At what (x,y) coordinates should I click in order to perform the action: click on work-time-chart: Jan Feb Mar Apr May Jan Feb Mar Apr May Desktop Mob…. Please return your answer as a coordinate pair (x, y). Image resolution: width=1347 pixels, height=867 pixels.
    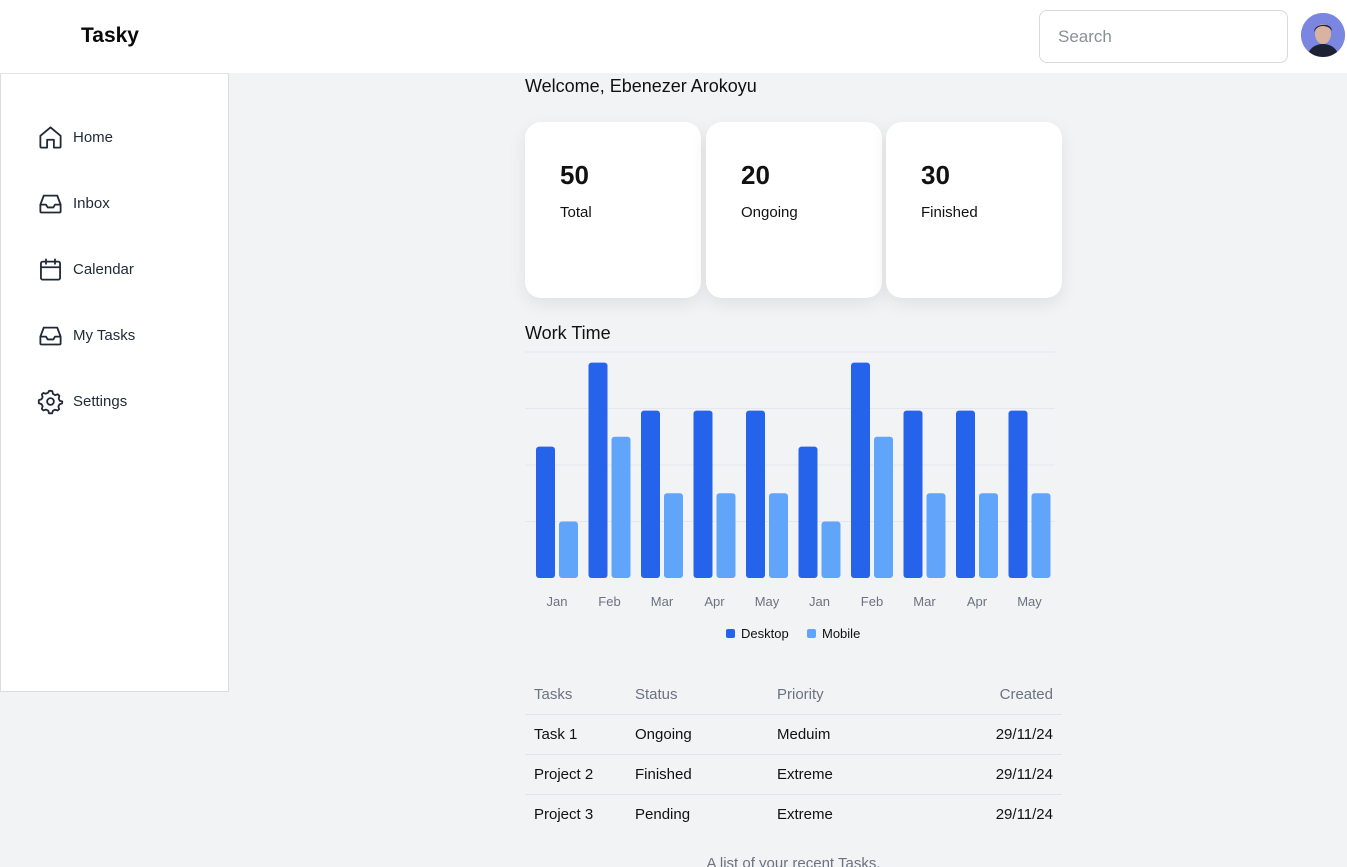
    Looking at the image, I should click on (790, 496).